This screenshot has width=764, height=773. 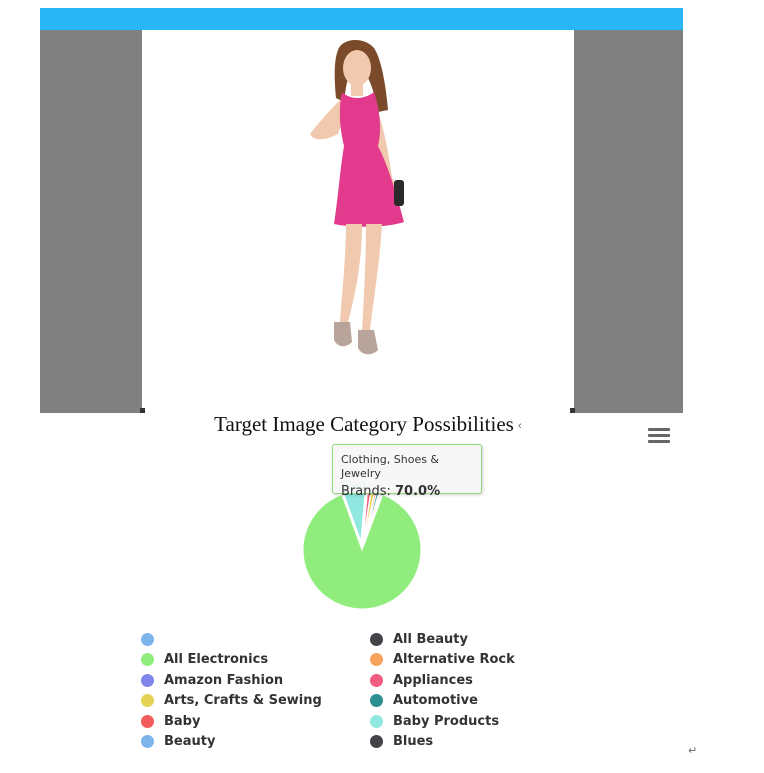 I want to click on legend-item: Baby, so click(x=170, y=721).